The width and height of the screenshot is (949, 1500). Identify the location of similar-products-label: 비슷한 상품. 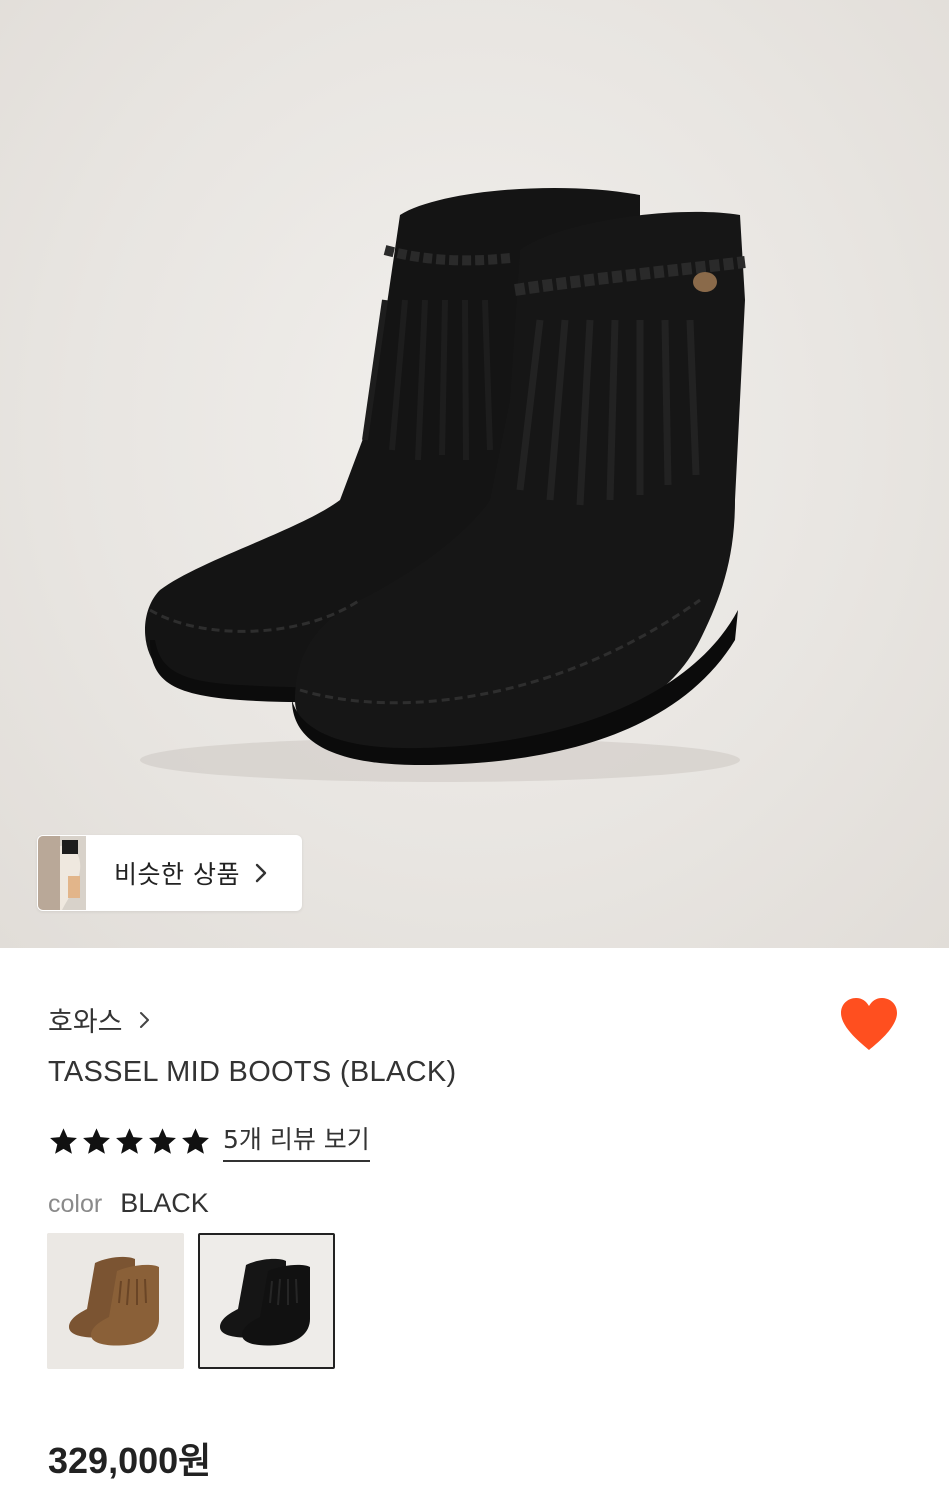
(177, 874).